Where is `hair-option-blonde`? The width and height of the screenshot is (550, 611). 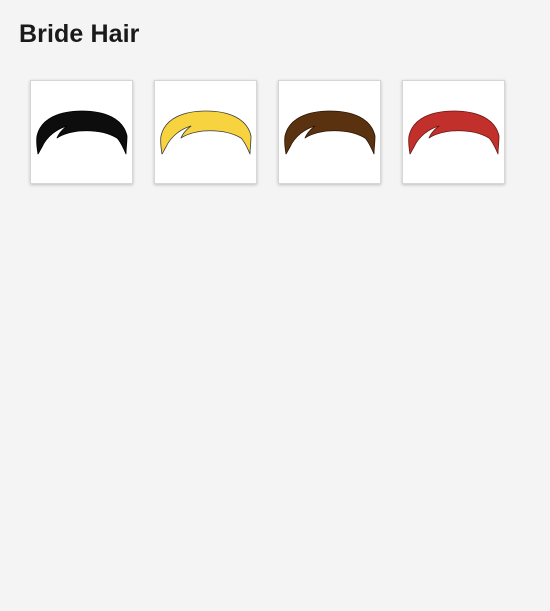
hair-option-blonde is located at coordinates (205, 132).